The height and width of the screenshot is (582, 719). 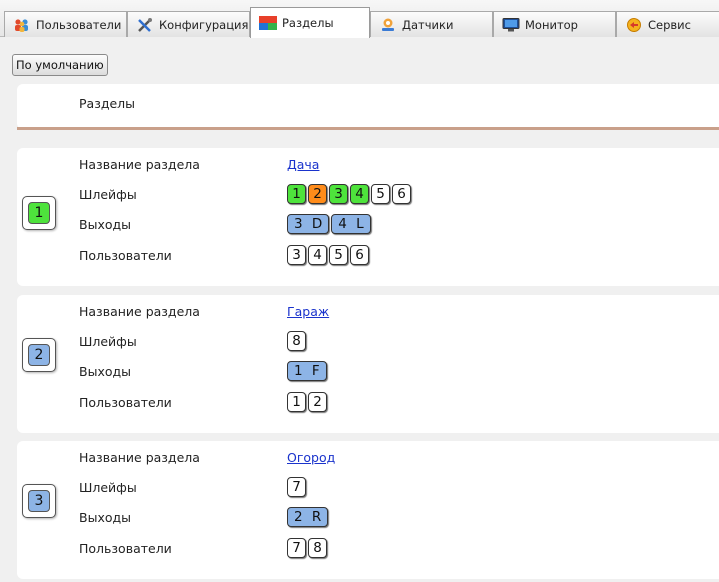 I want to click on service-icon, so click(x=634, y=24).